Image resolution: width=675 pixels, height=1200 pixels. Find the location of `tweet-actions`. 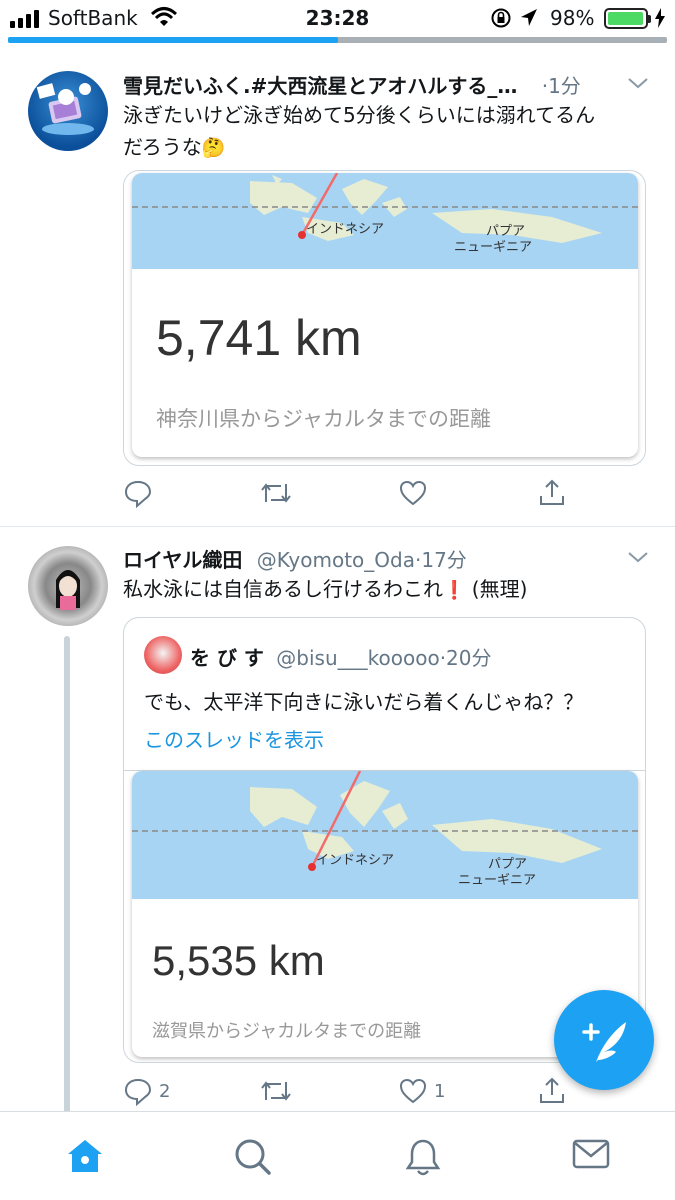

tweet-actions is located at coordinates (353, 498).